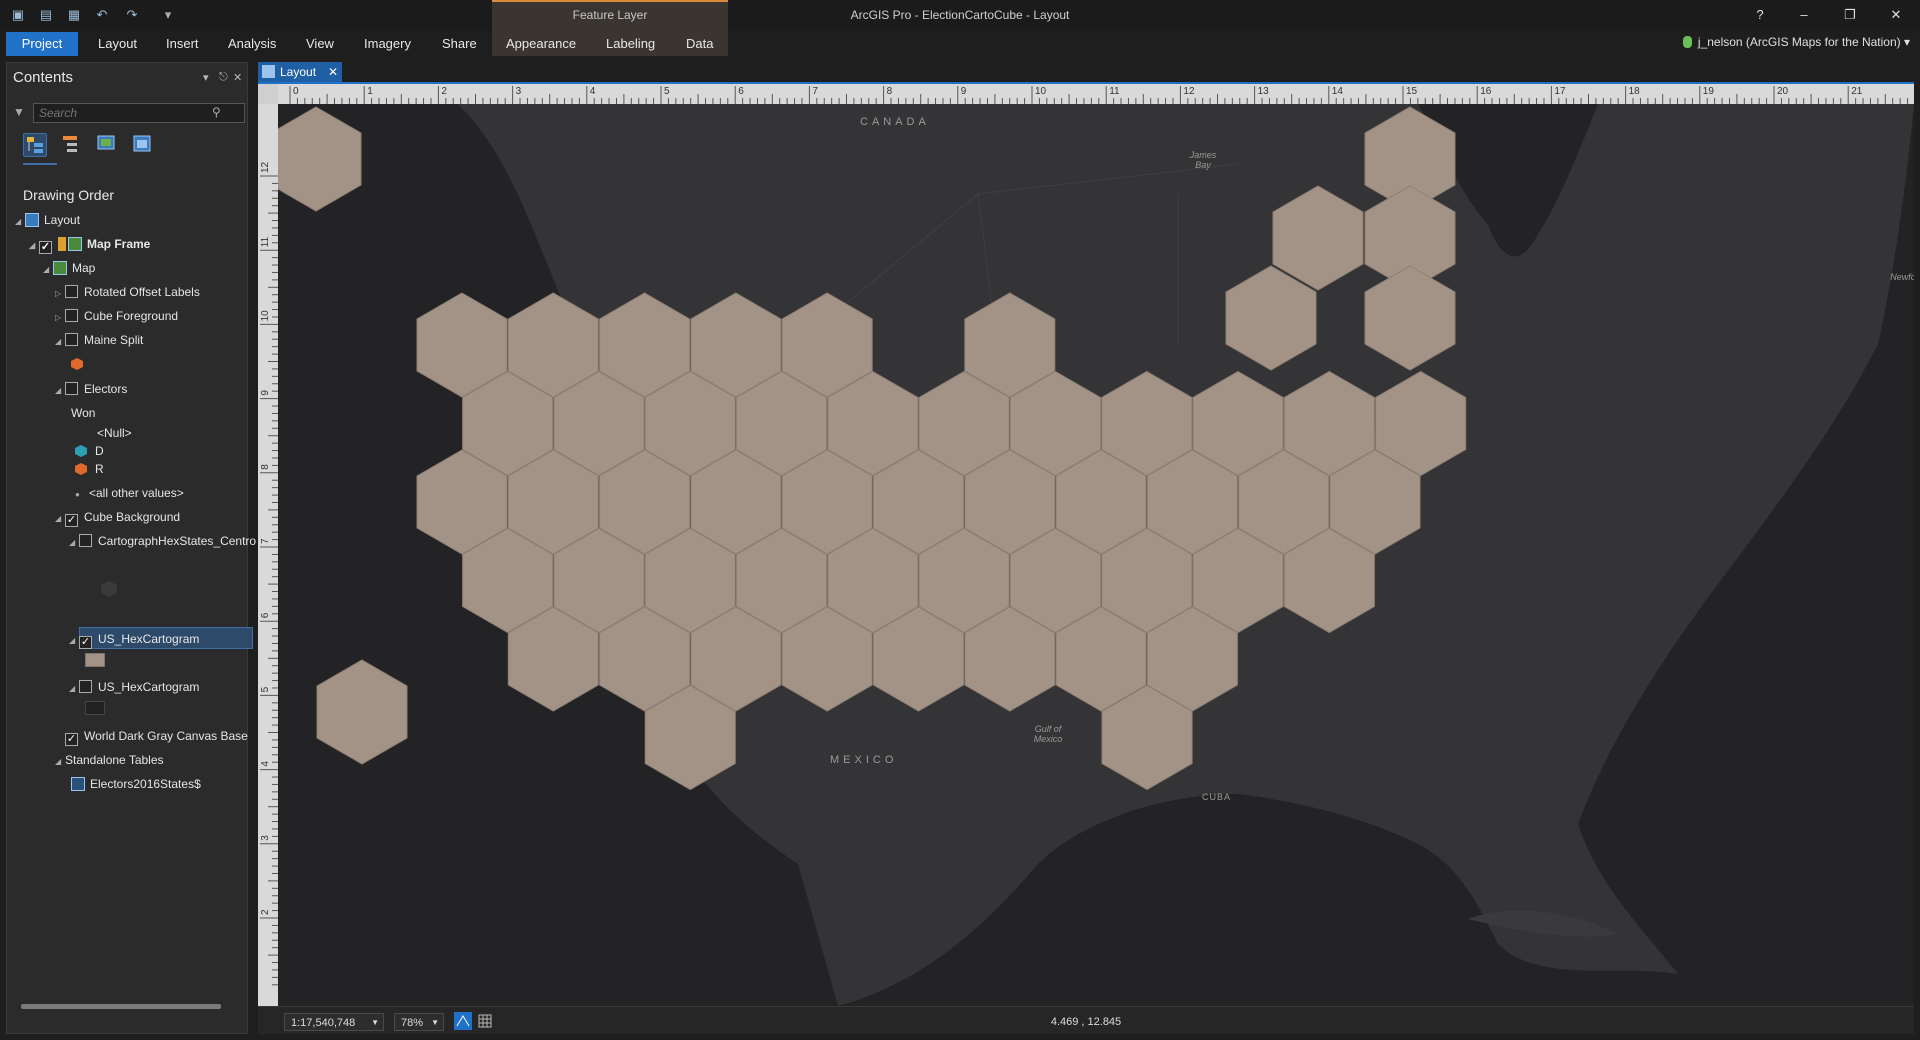  I want to click on table-icon, so click(78, 784).